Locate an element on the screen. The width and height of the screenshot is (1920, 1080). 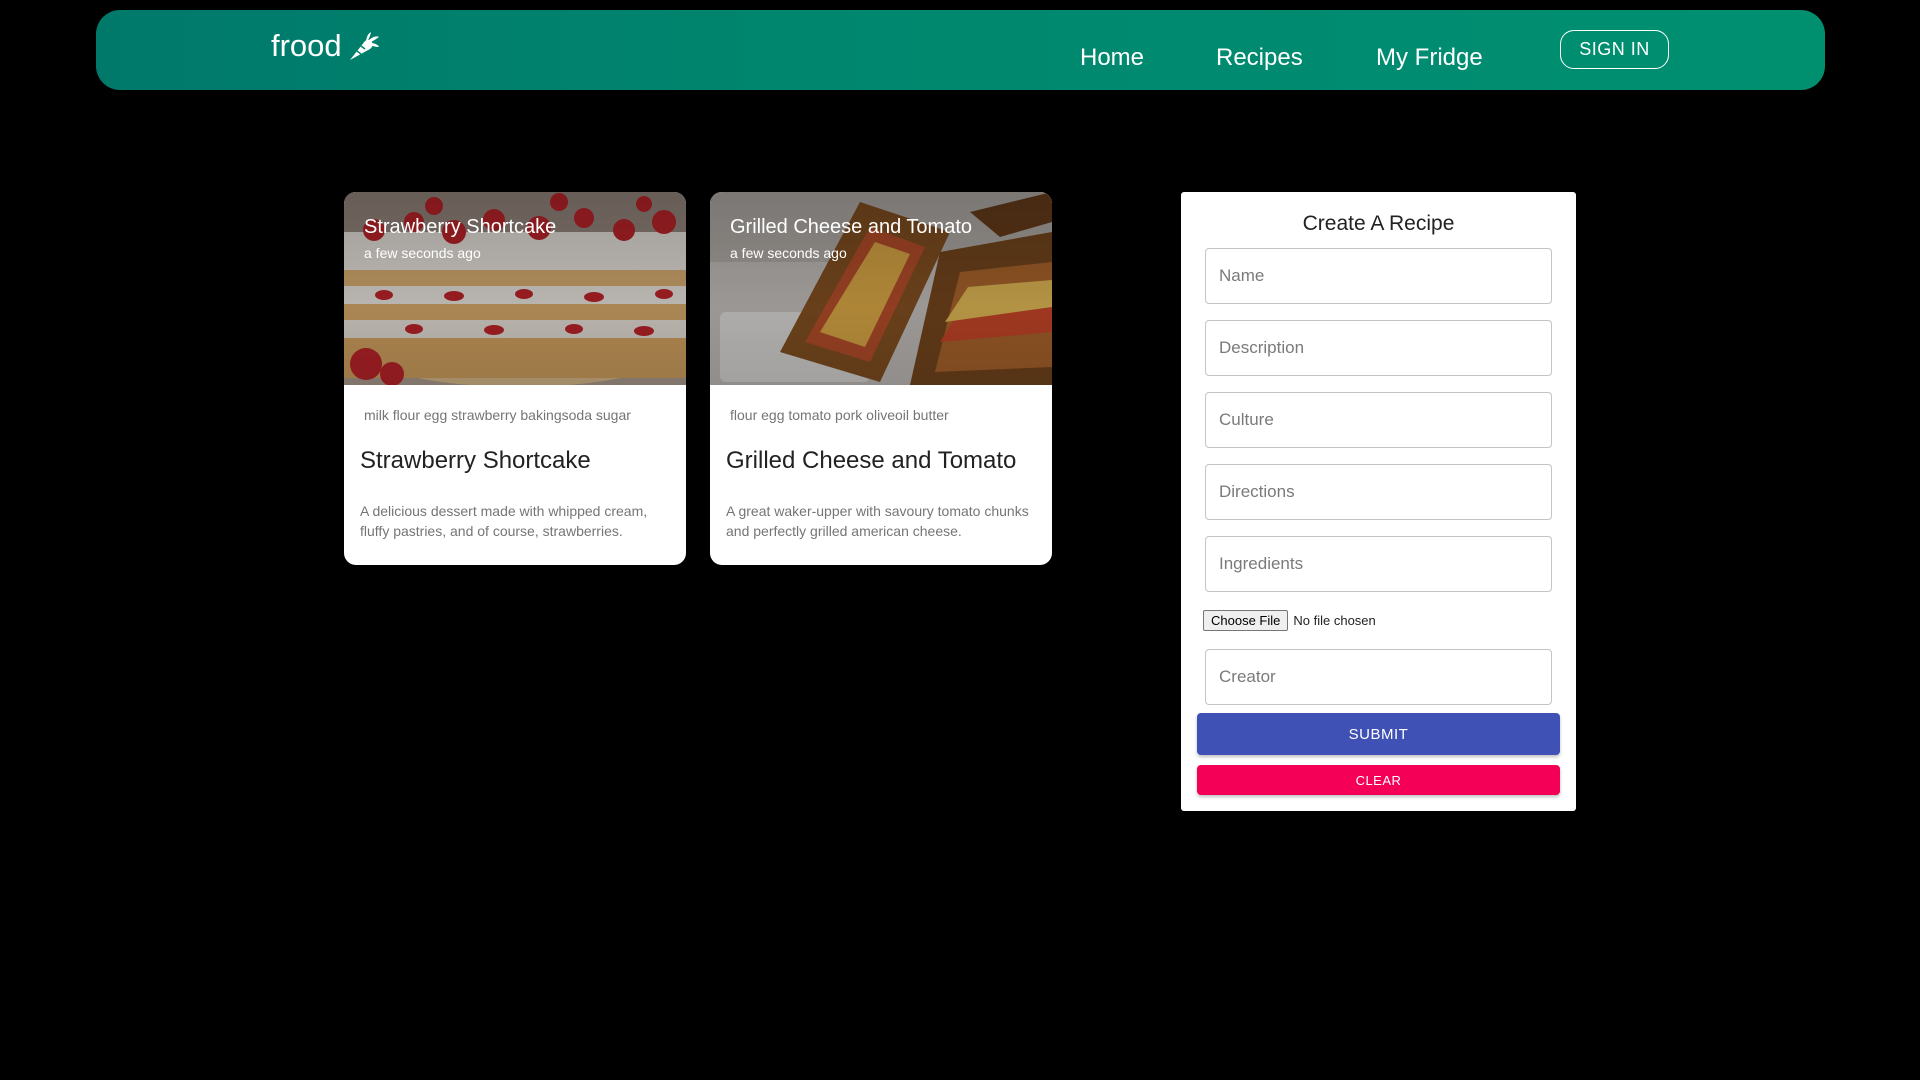
nav-recipes-link: Recipes is located at coordinates (1259, 58).